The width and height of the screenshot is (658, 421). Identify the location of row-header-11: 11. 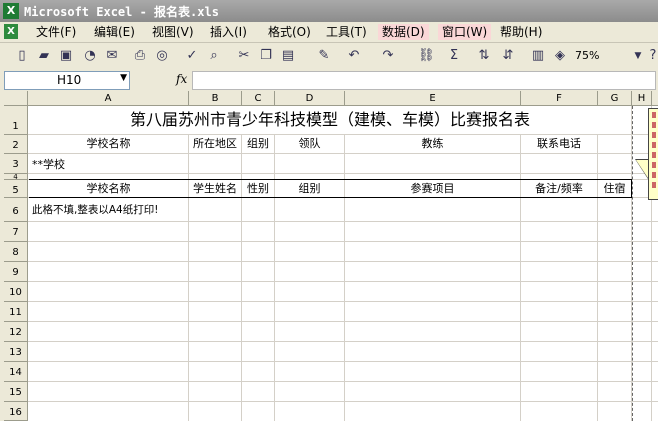
(16, 312).